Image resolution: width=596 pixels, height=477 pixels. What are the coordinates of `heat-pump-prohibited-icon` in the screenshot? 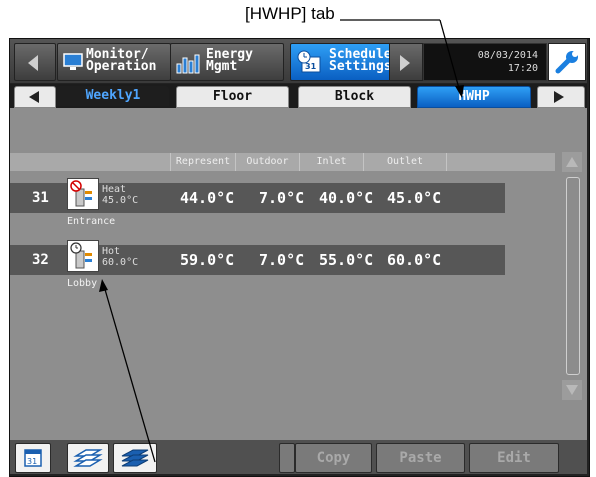 It's located at (81, 193).